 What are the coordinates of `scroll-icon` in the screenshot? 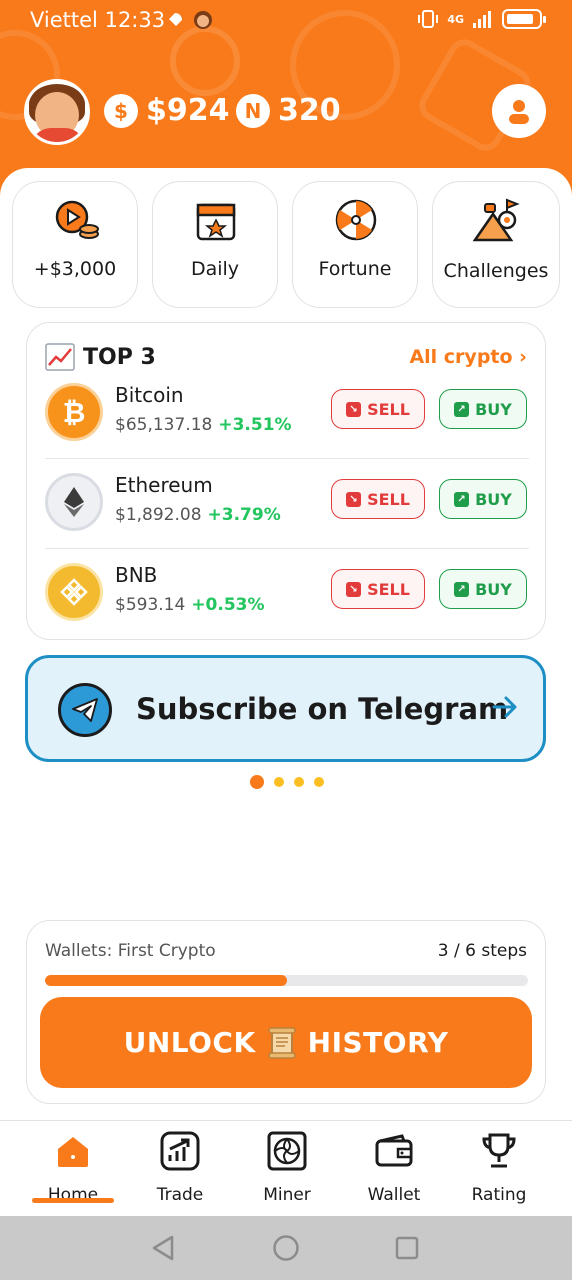 It's located at (281, 1042).